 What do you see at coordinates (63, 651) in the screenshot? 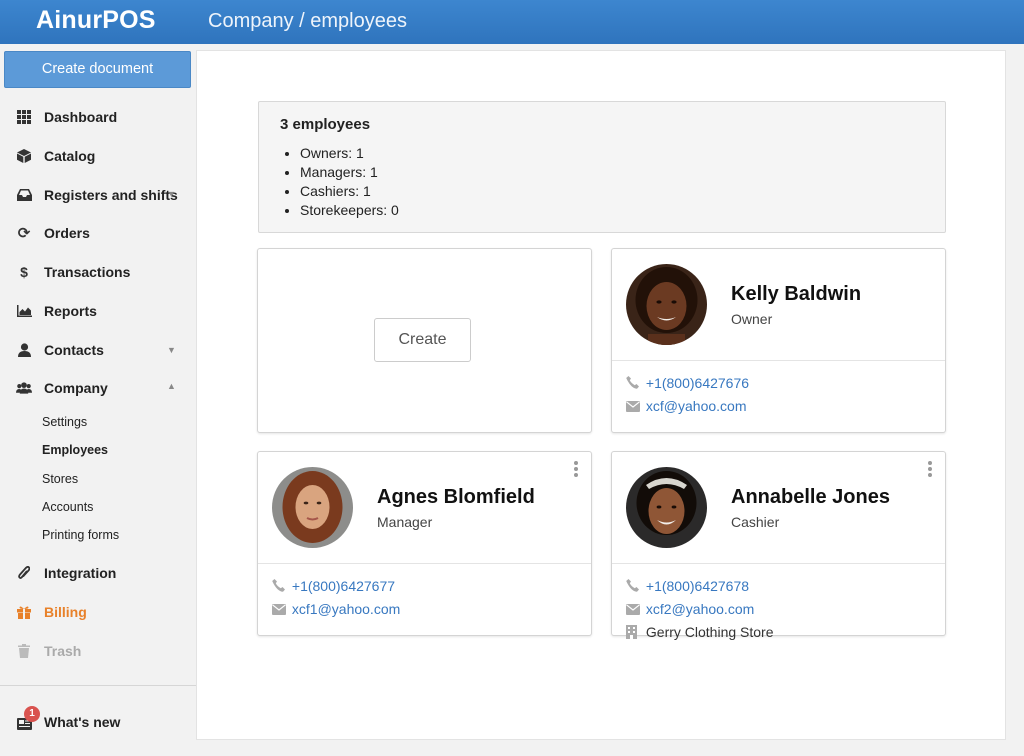
I see `sidebar-item-label: Trash` at bounding box center [63, 651].